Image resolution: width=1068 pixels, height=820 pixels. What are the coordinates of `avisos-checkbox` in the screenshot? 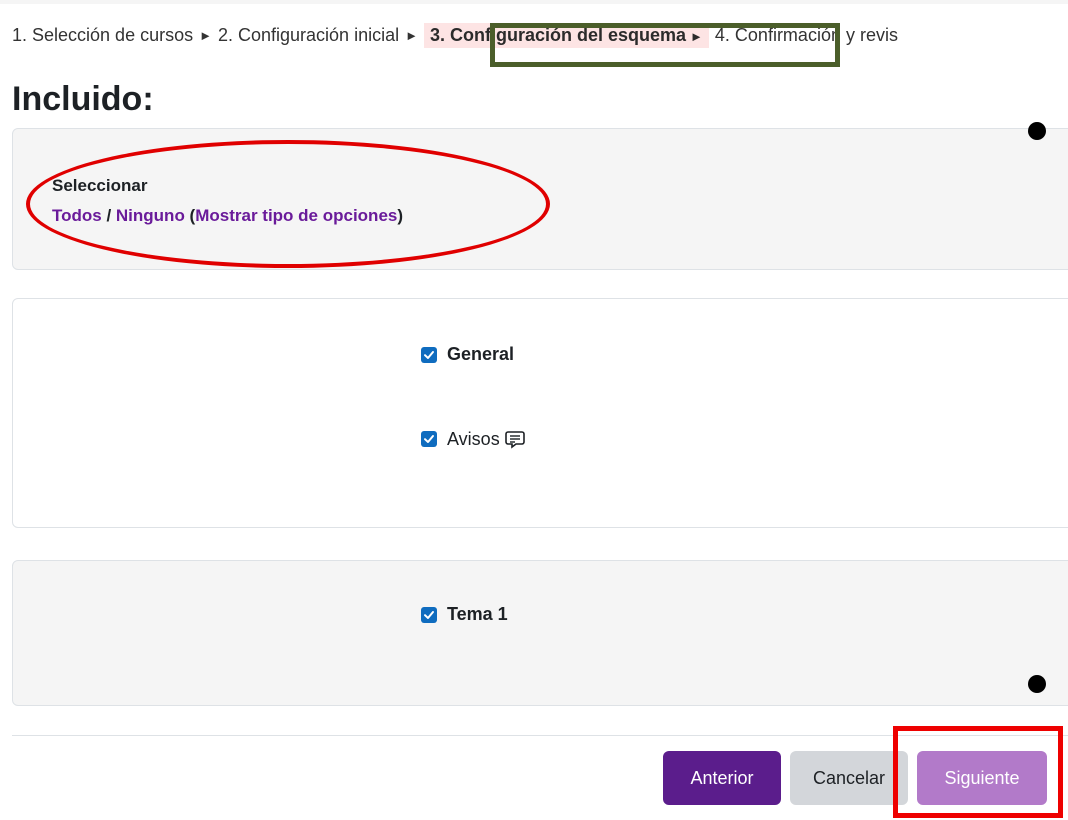 It's located at (429, 439).